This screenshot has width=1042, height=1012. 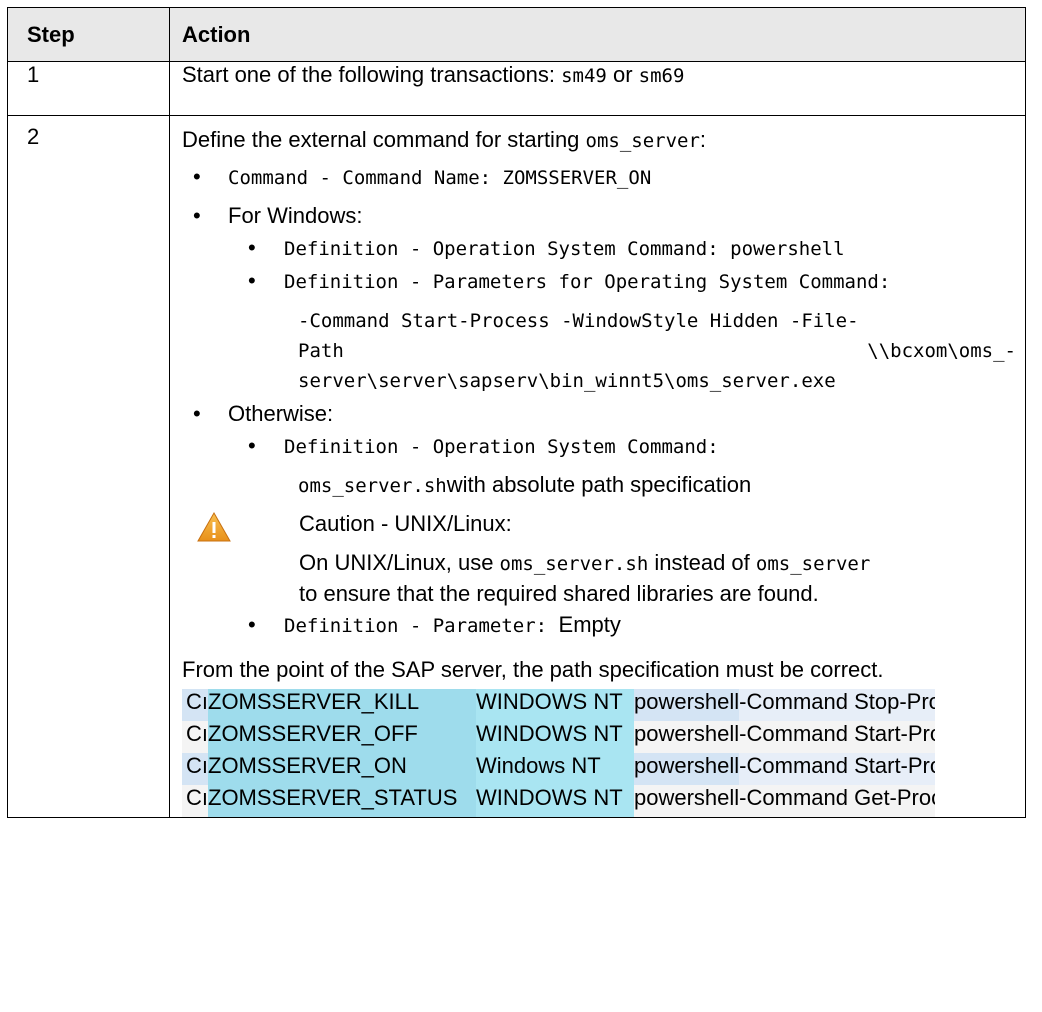 What do you see at coordinates (399, 562) in the screenshot?
I see `caution-text-part: On UNIX/Linux, use` at bounding box center [399, 562].